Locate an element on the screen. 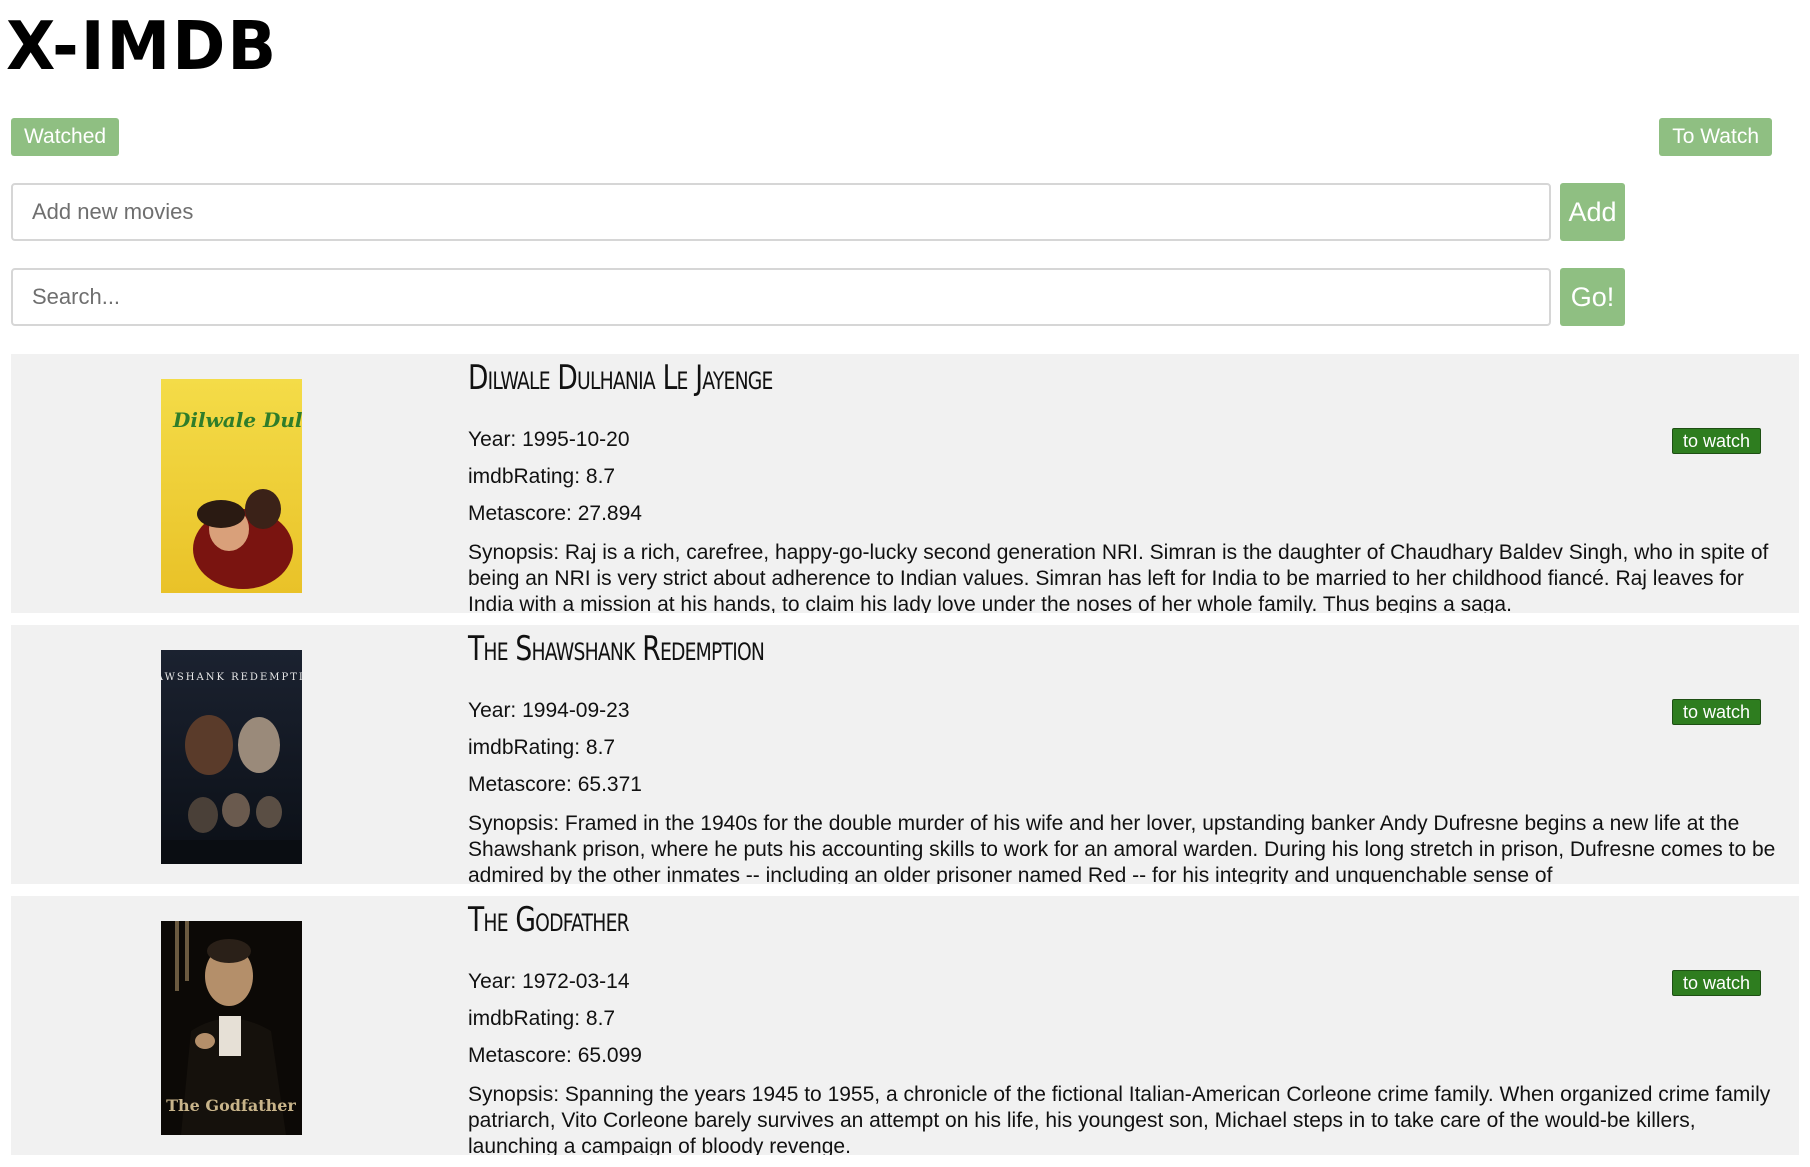  movie-metascore: Metascore: 65.371 is located at coordinates (555, 784).